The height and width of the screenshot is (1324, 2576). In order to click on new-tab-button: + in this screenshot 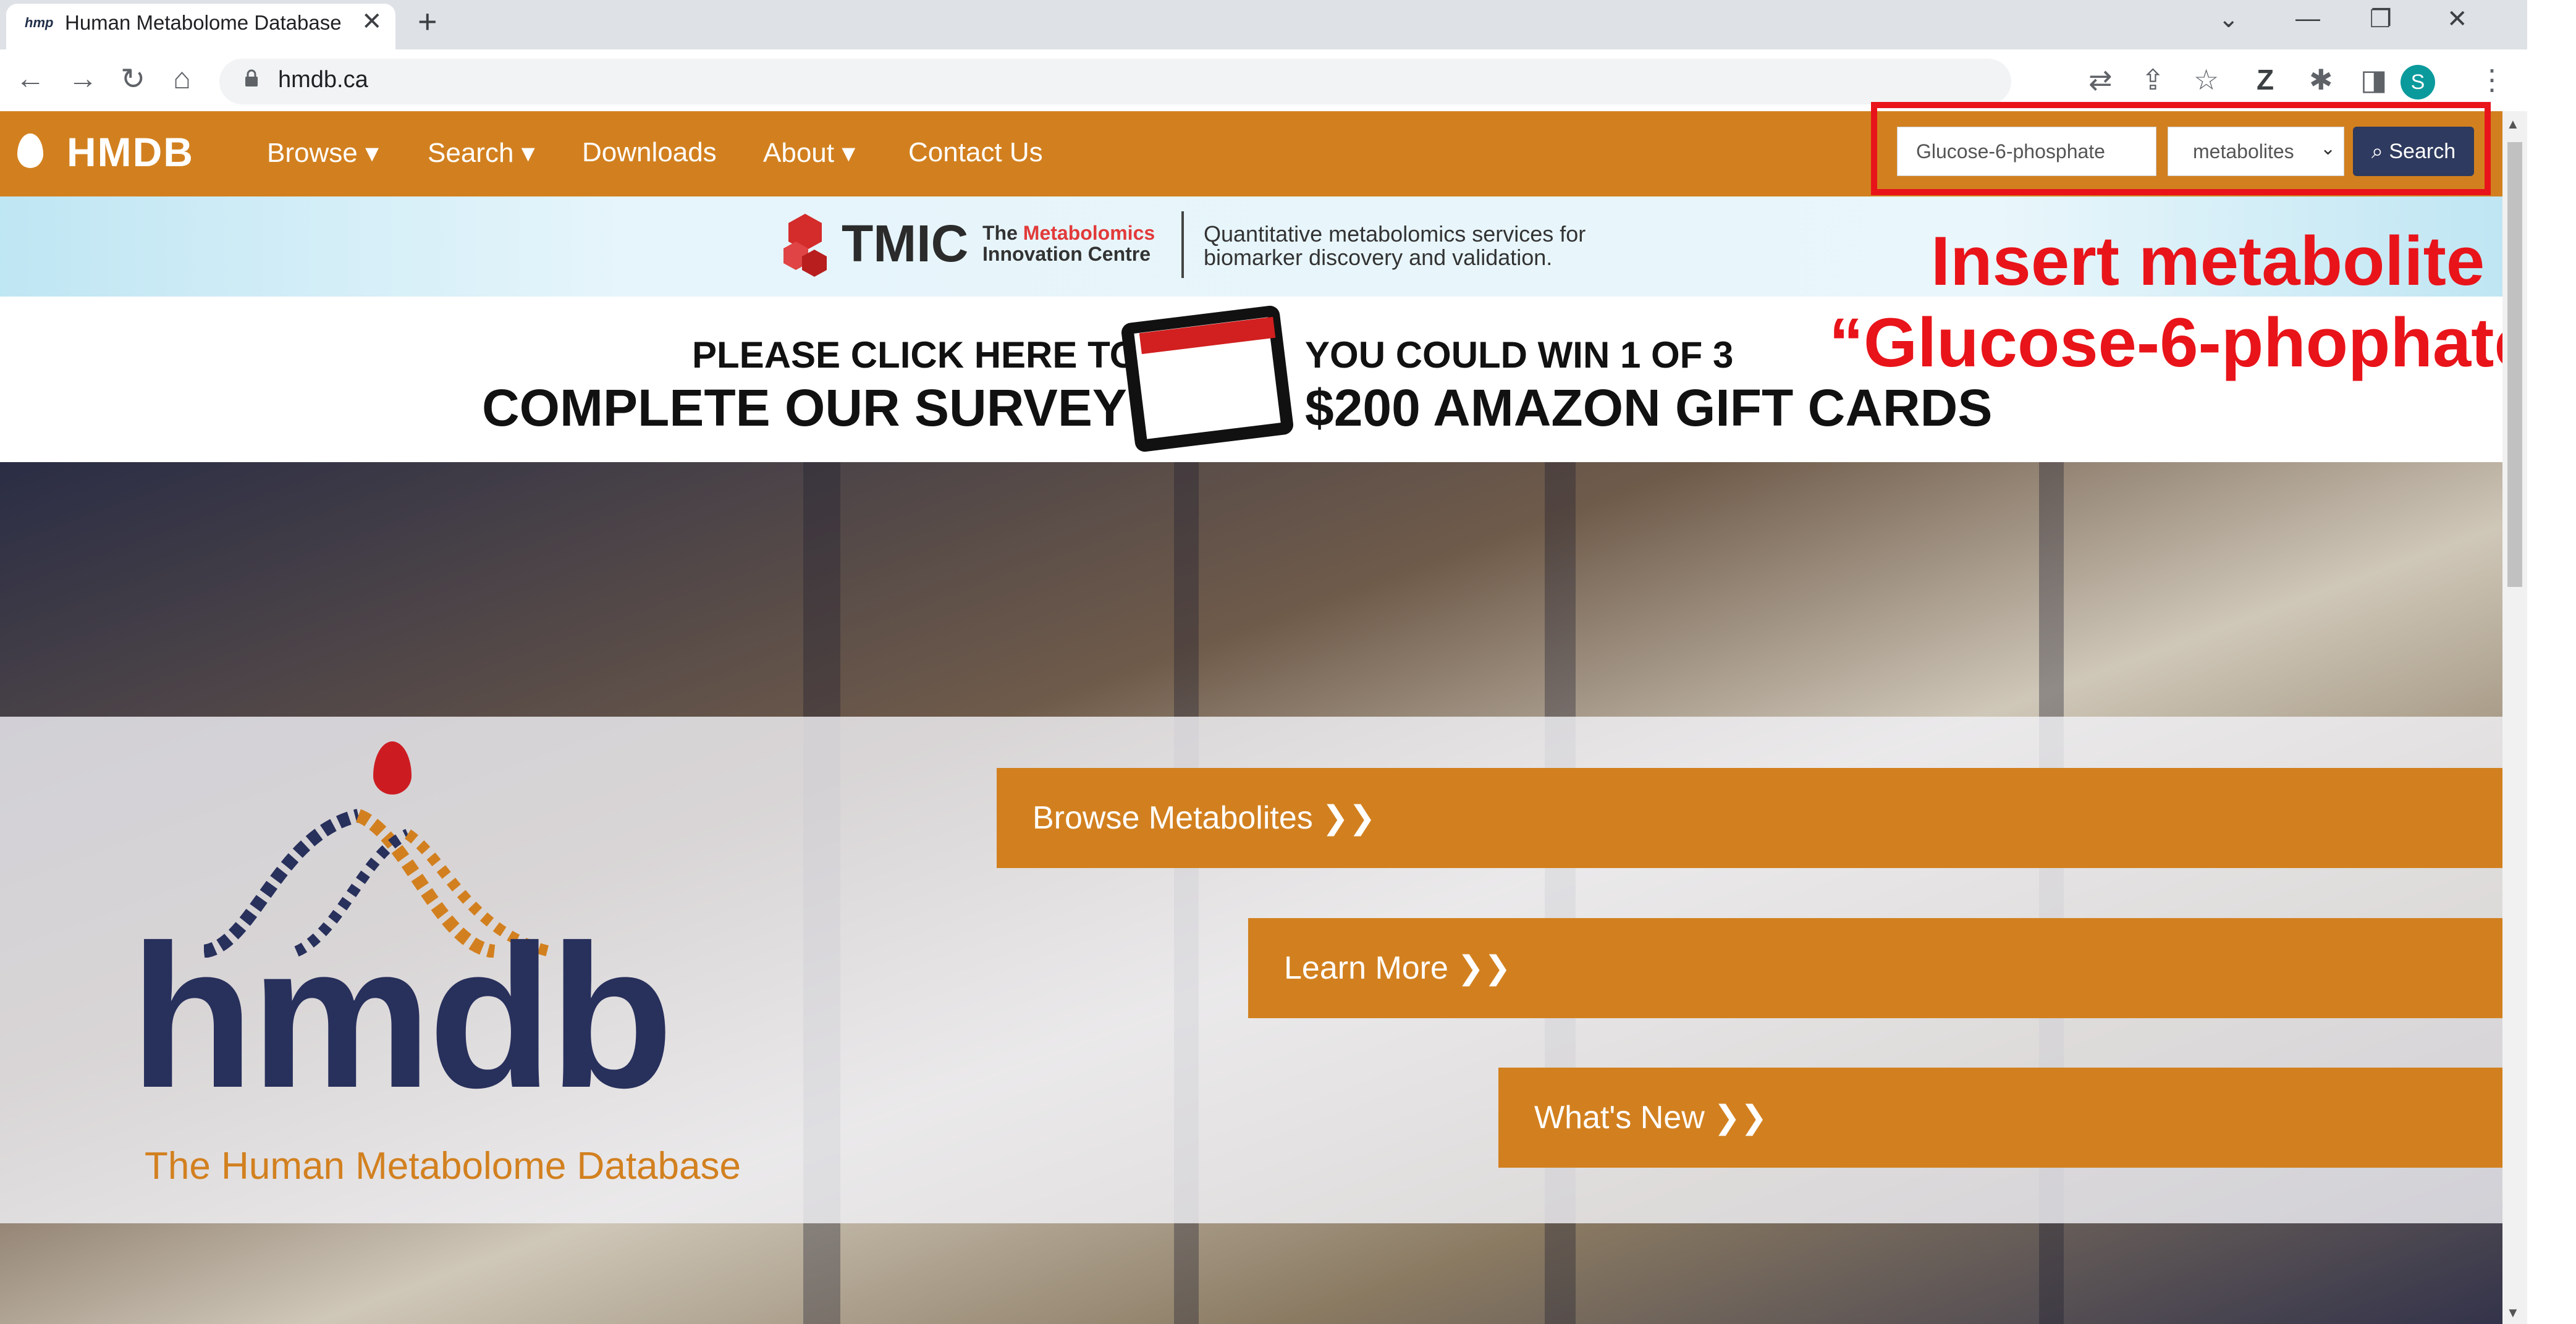, I will do `click(427, 21)`.